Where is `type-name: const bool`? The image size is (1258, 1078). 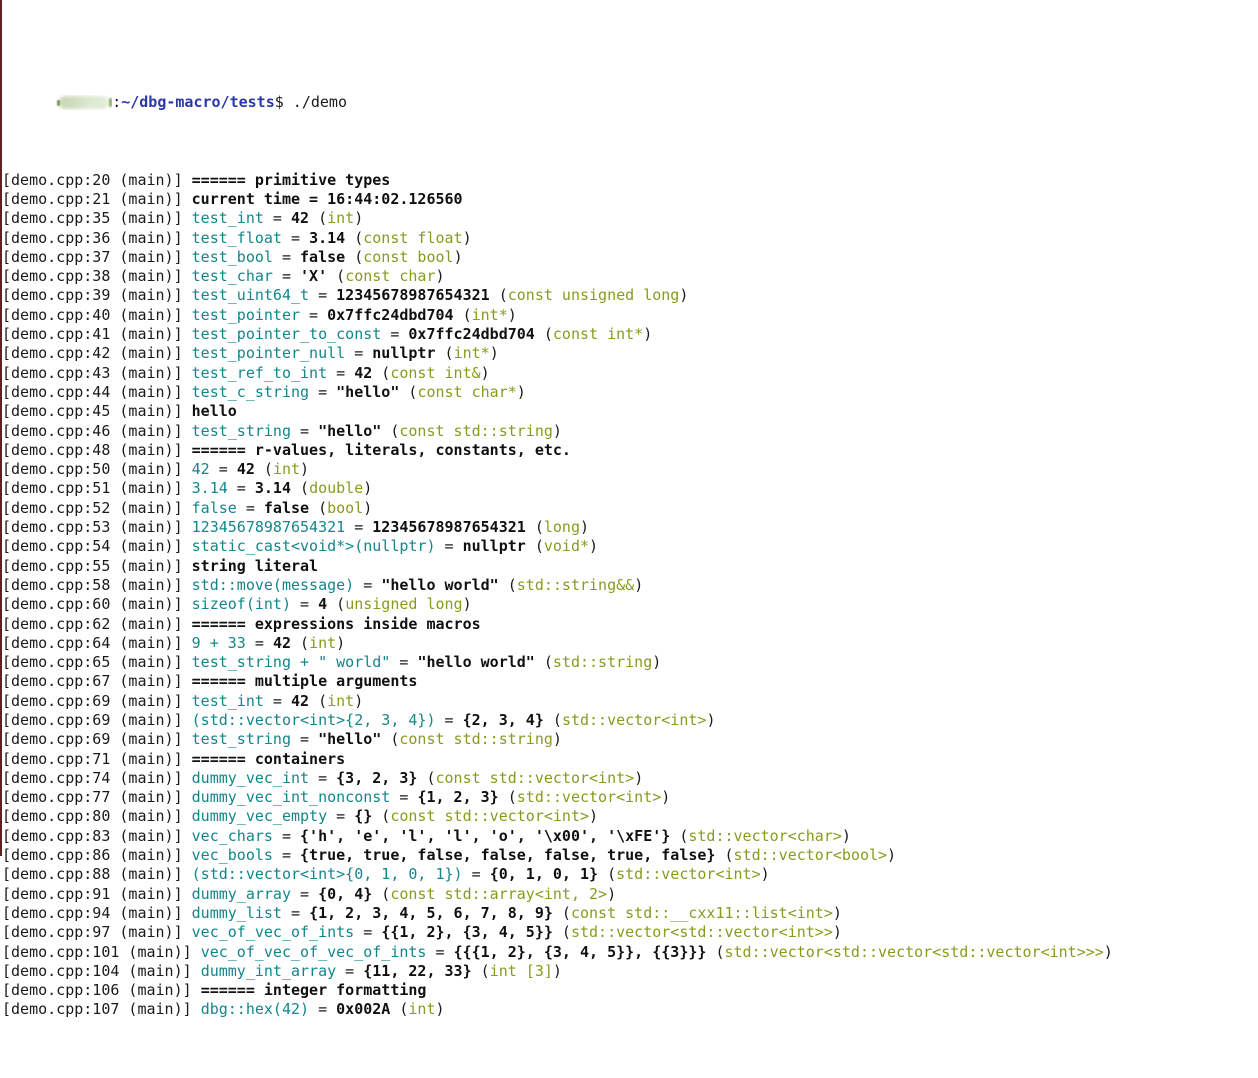
type-name: const bool is located at coordinates (408, 256).